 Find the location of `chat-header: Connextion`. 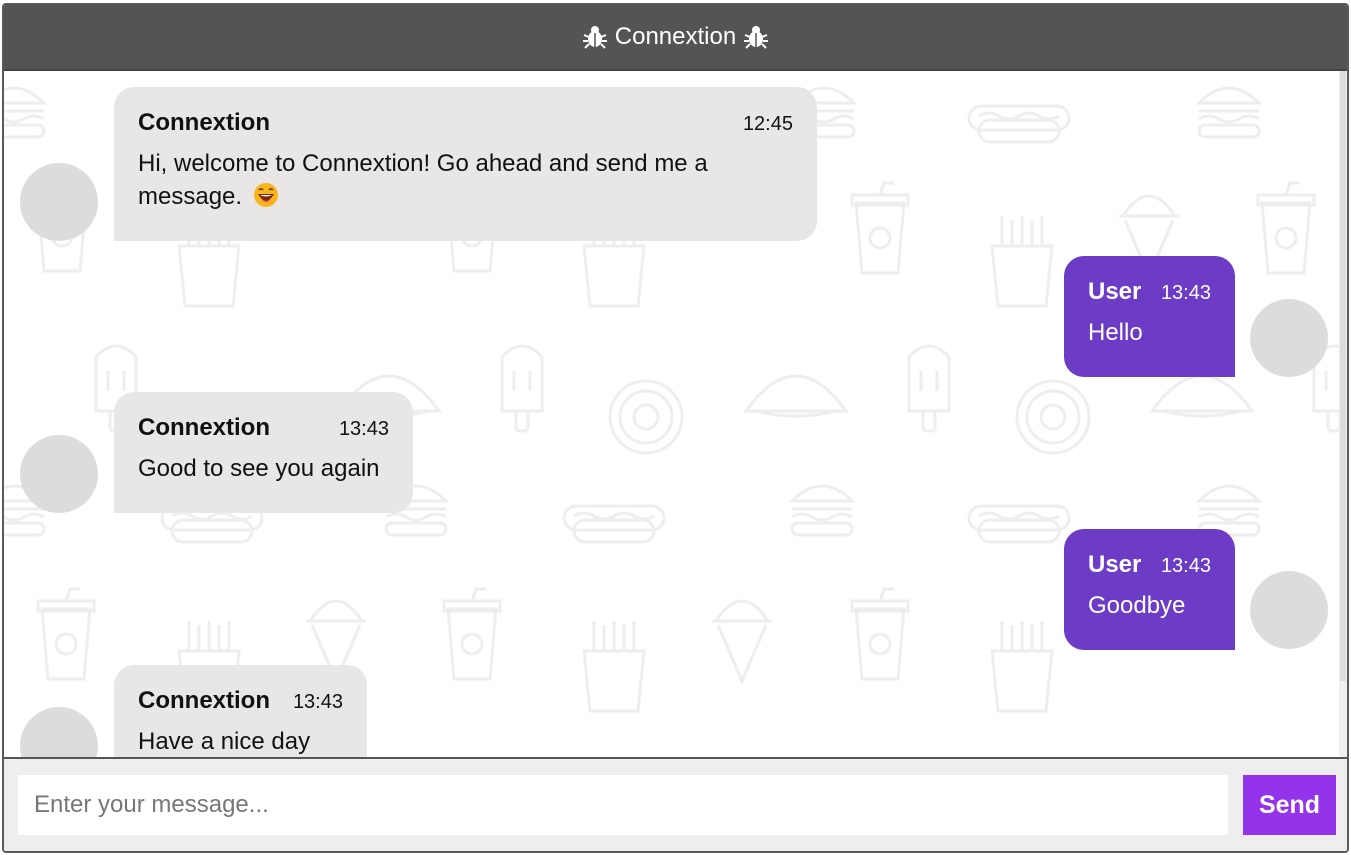

chat-header: Connextion is located at coordinates (675, 38).